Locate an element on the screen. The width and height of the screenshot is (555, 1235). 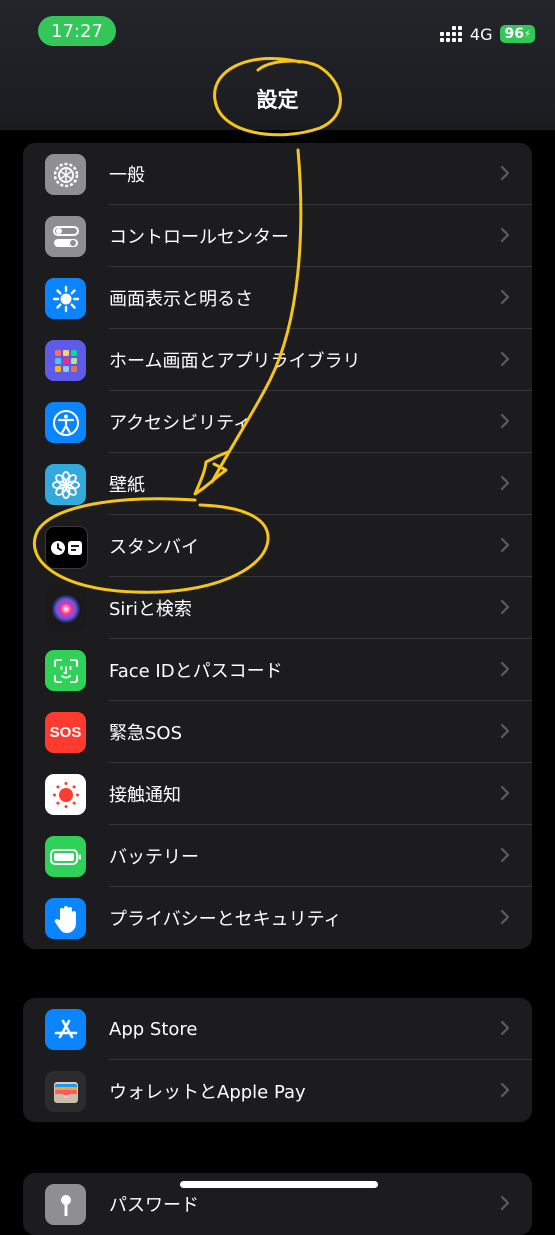
settings-row-label: 画面表示と明るさ is located at coordinates (181, 299).